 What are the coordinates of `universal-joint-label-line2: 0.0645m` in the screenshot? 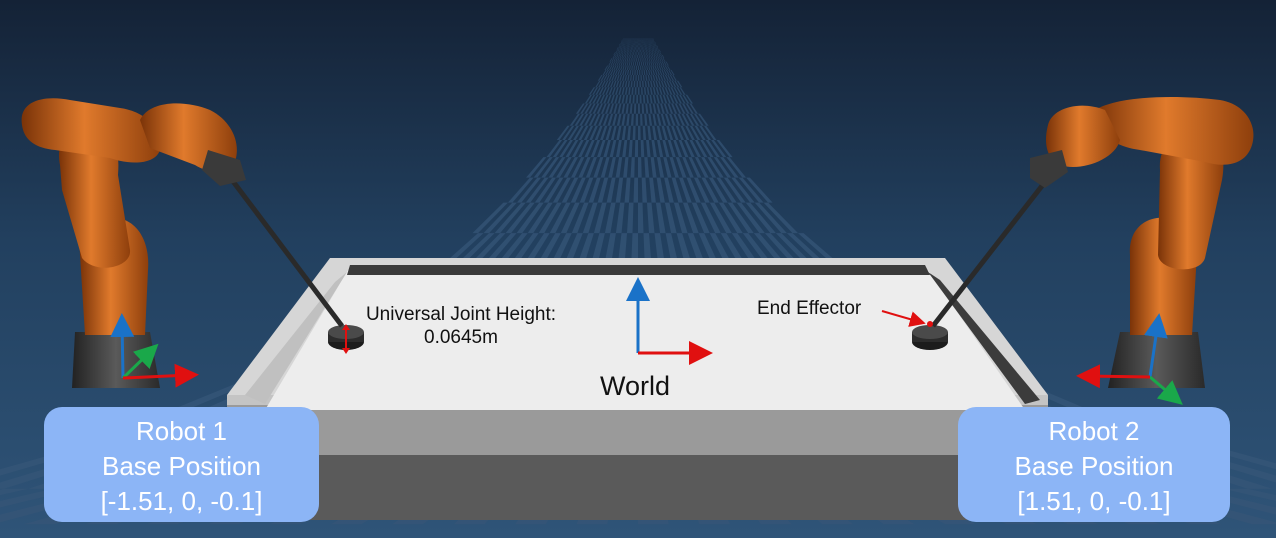 It's located at (461, 337).